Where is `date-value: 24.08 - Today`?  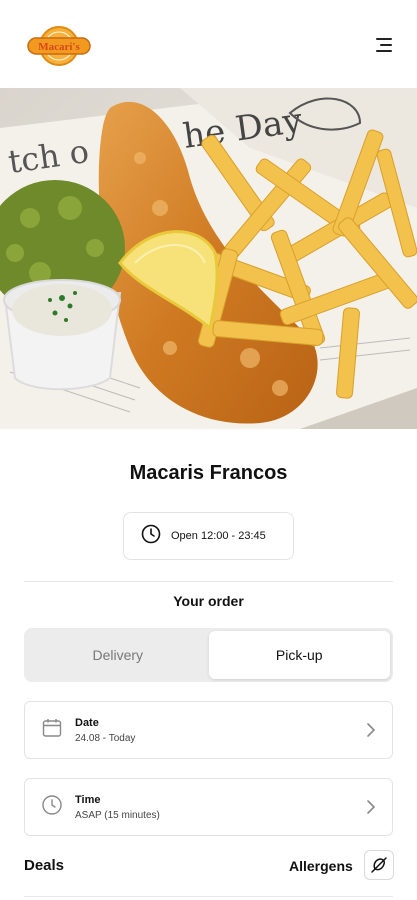
date-value: 24.08 - Today is located at coordinates (105, 738).